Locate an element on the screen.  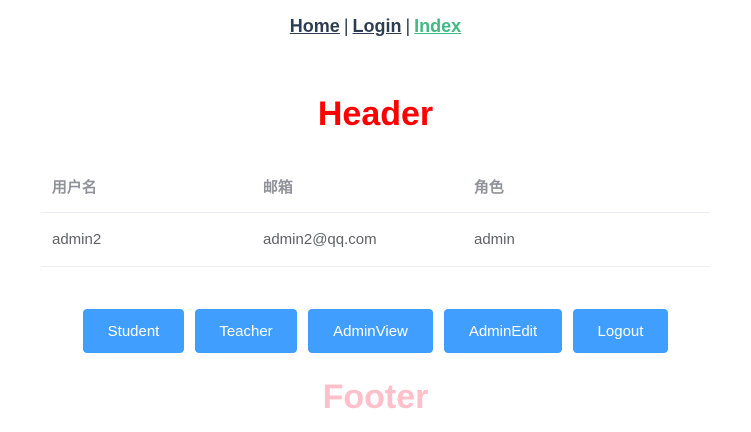
student-button: Student is located at coordinates (133, 331).